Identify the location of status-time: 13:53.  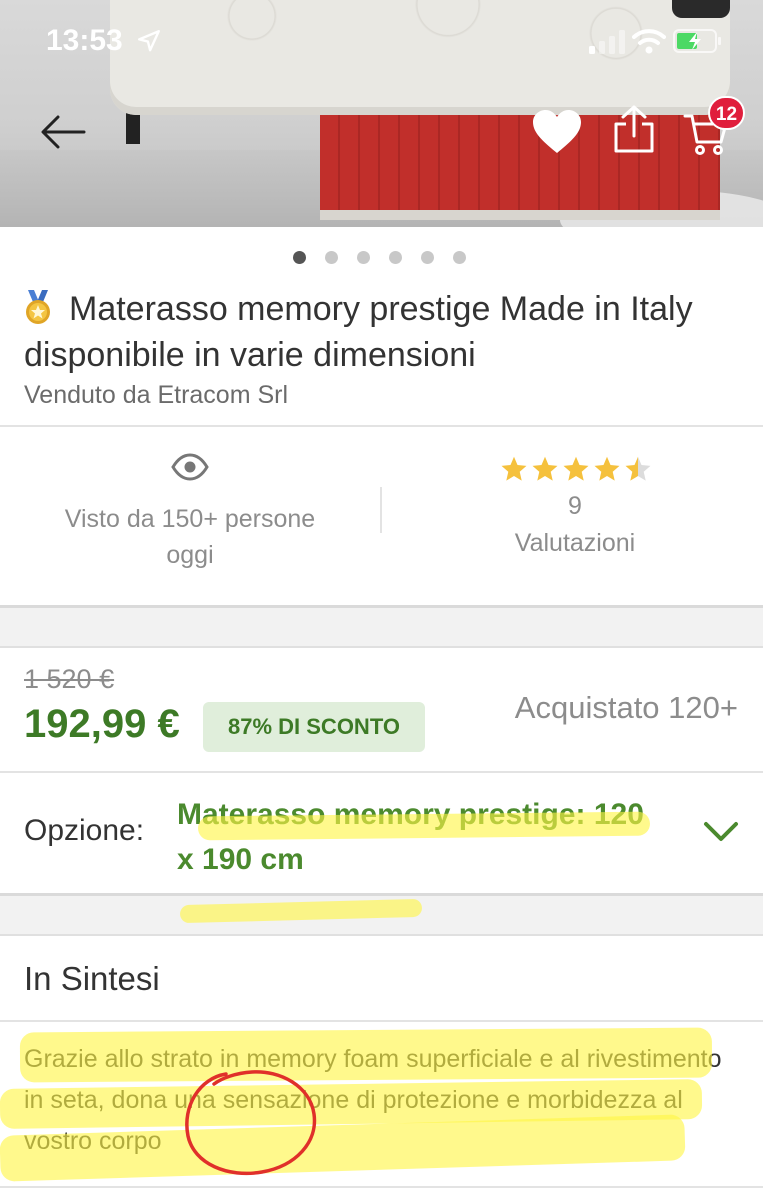
(84, 40).